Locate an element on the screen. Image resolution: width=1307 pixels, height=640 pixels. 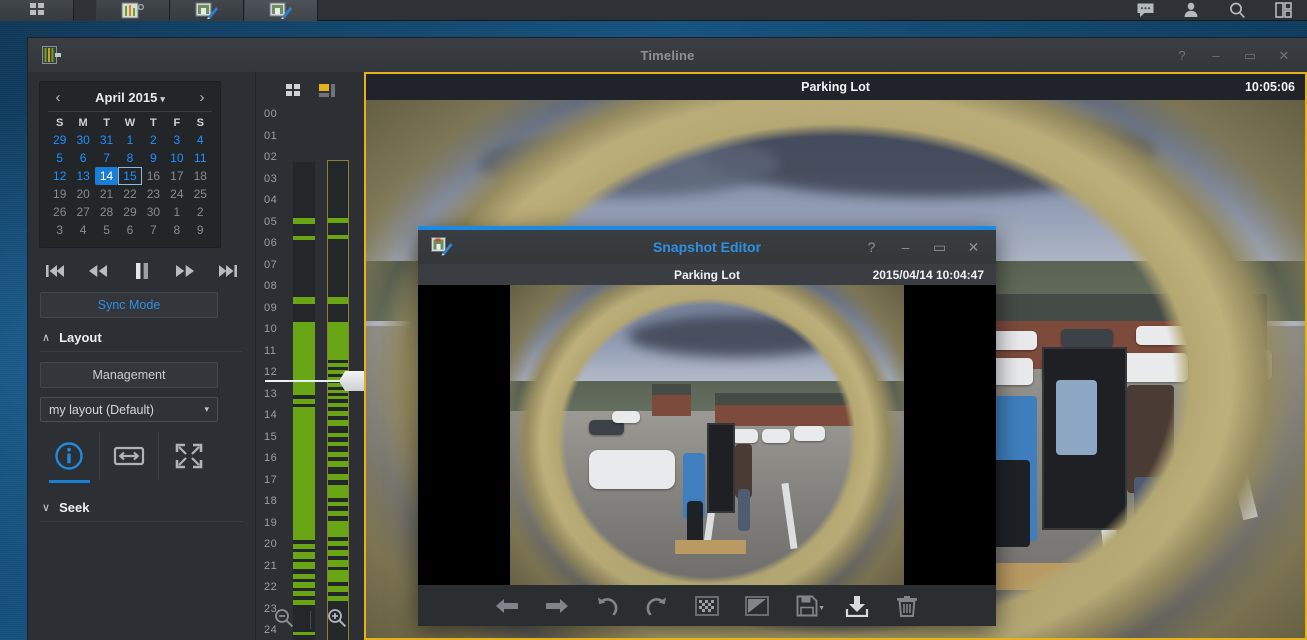
user-icon is located at coordinates (1191, 10).